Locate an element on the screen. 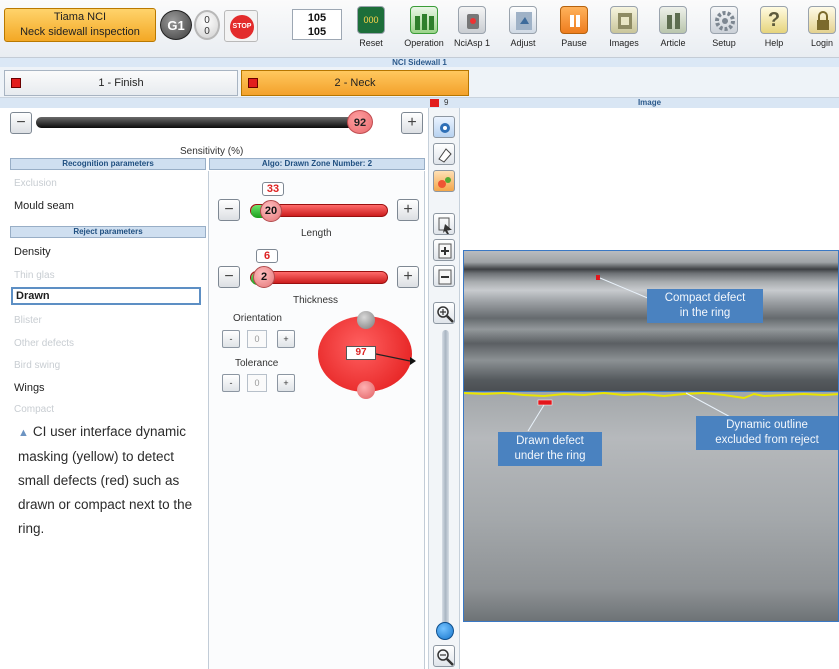 This screenshot has height=669, width=839. reject-counter: 0 0 is located at coordinates (207, 25).